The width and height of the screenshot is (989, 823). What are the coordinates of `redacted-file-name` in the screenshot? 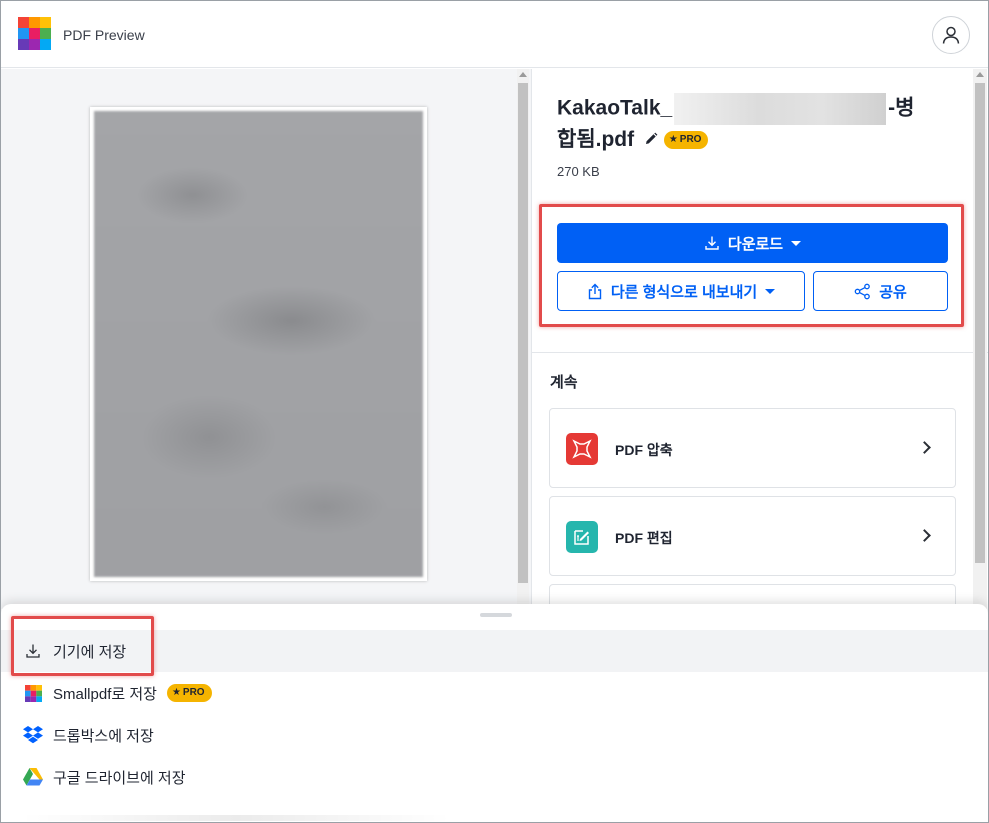 It's located at (780, 109).